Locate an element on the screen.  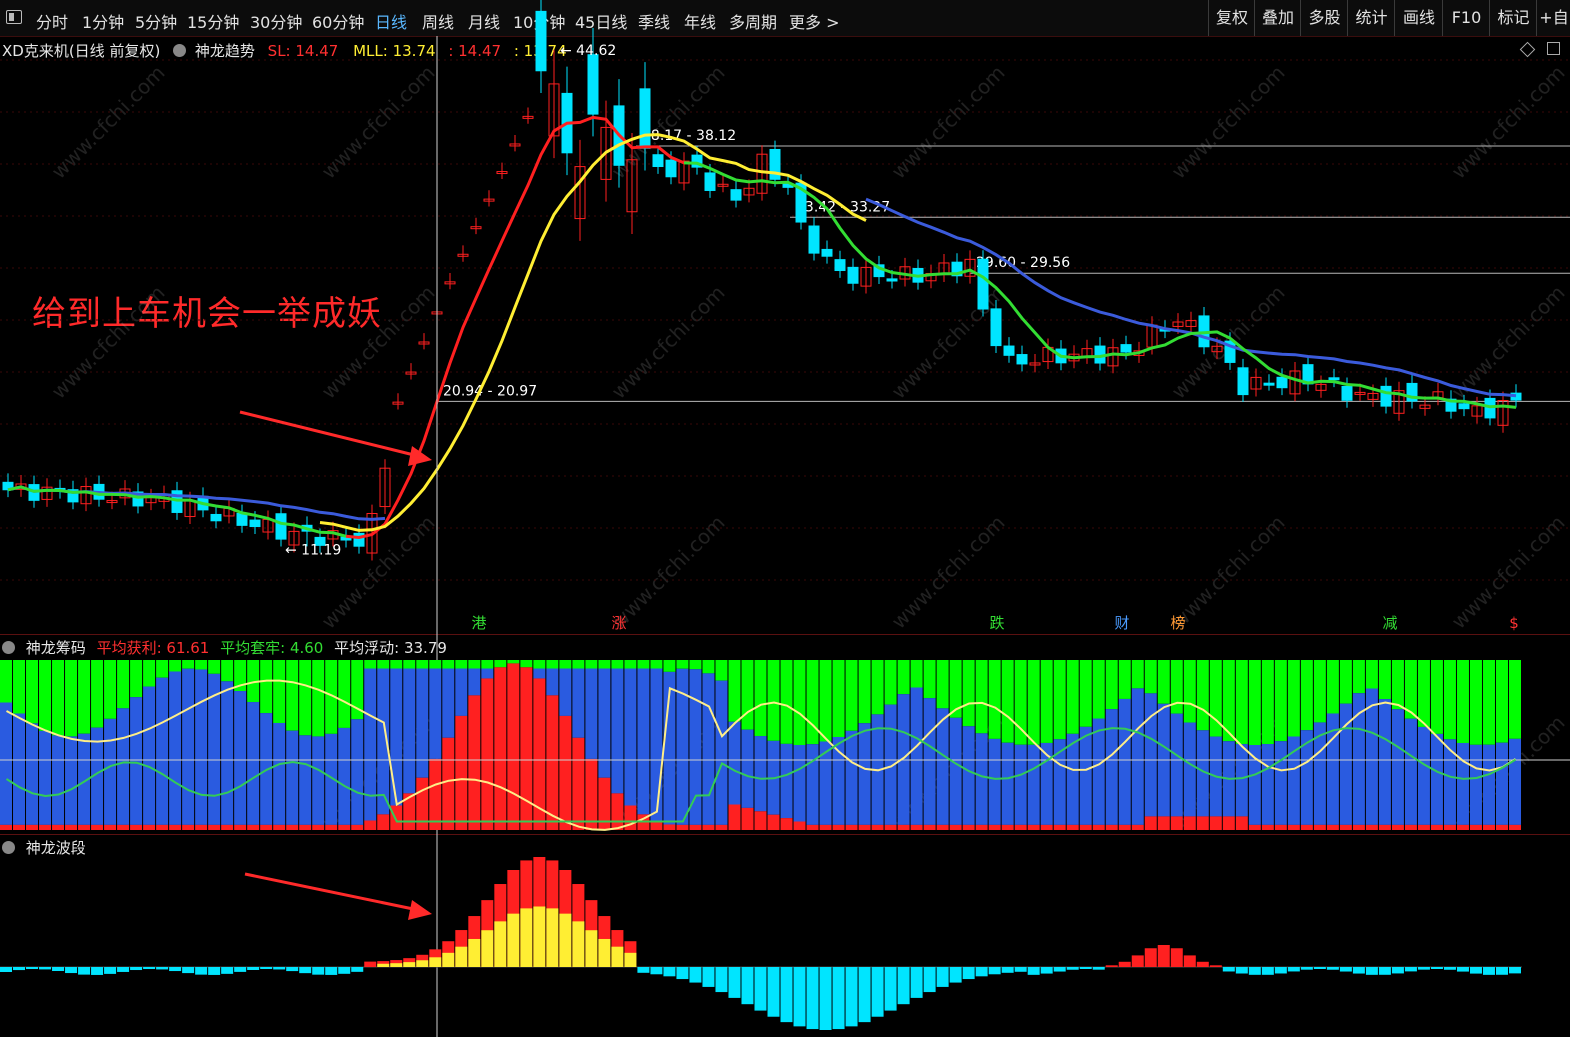
toolbar-button: 复权 is located at coordinates (1231, 18).